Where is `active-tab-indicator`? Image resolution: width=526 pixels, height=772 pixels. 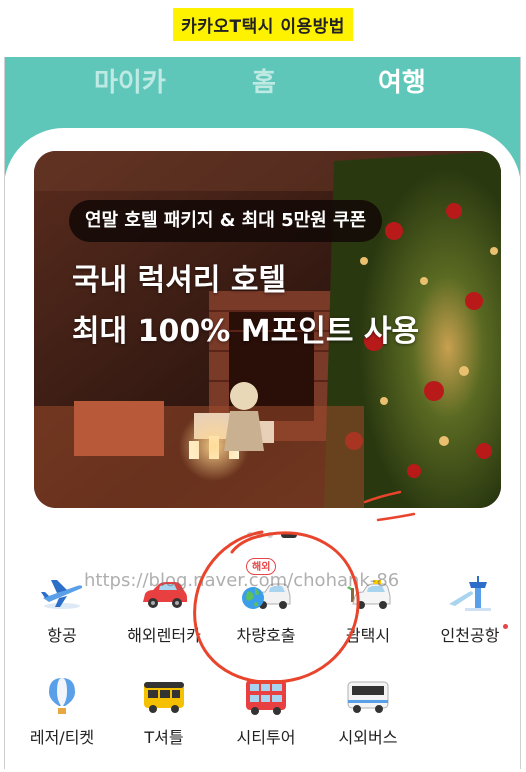
active-tab-indicator is located at coordinates (402, 120).